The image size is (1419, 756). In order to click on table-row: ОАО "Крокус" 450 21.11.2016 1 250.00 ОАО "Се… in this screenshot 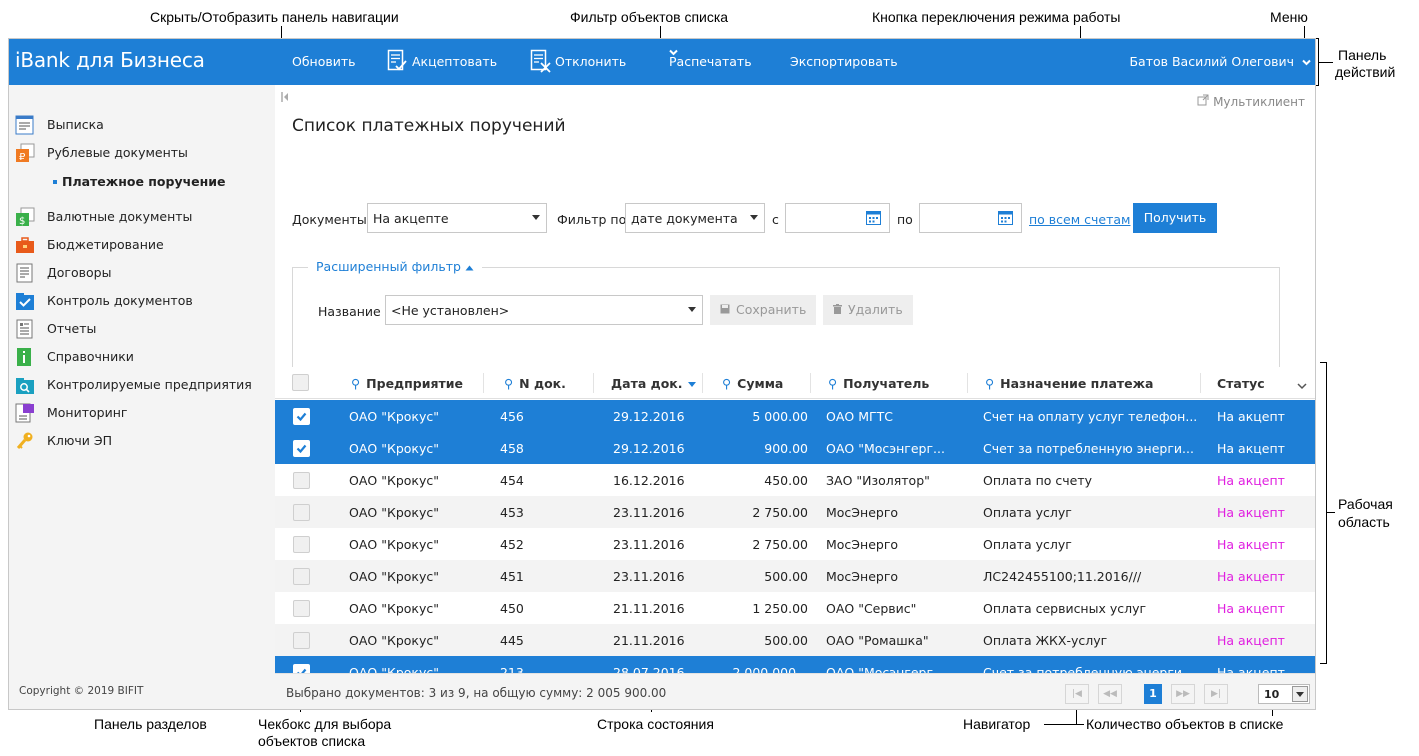, I will do `click(795, 608)`.